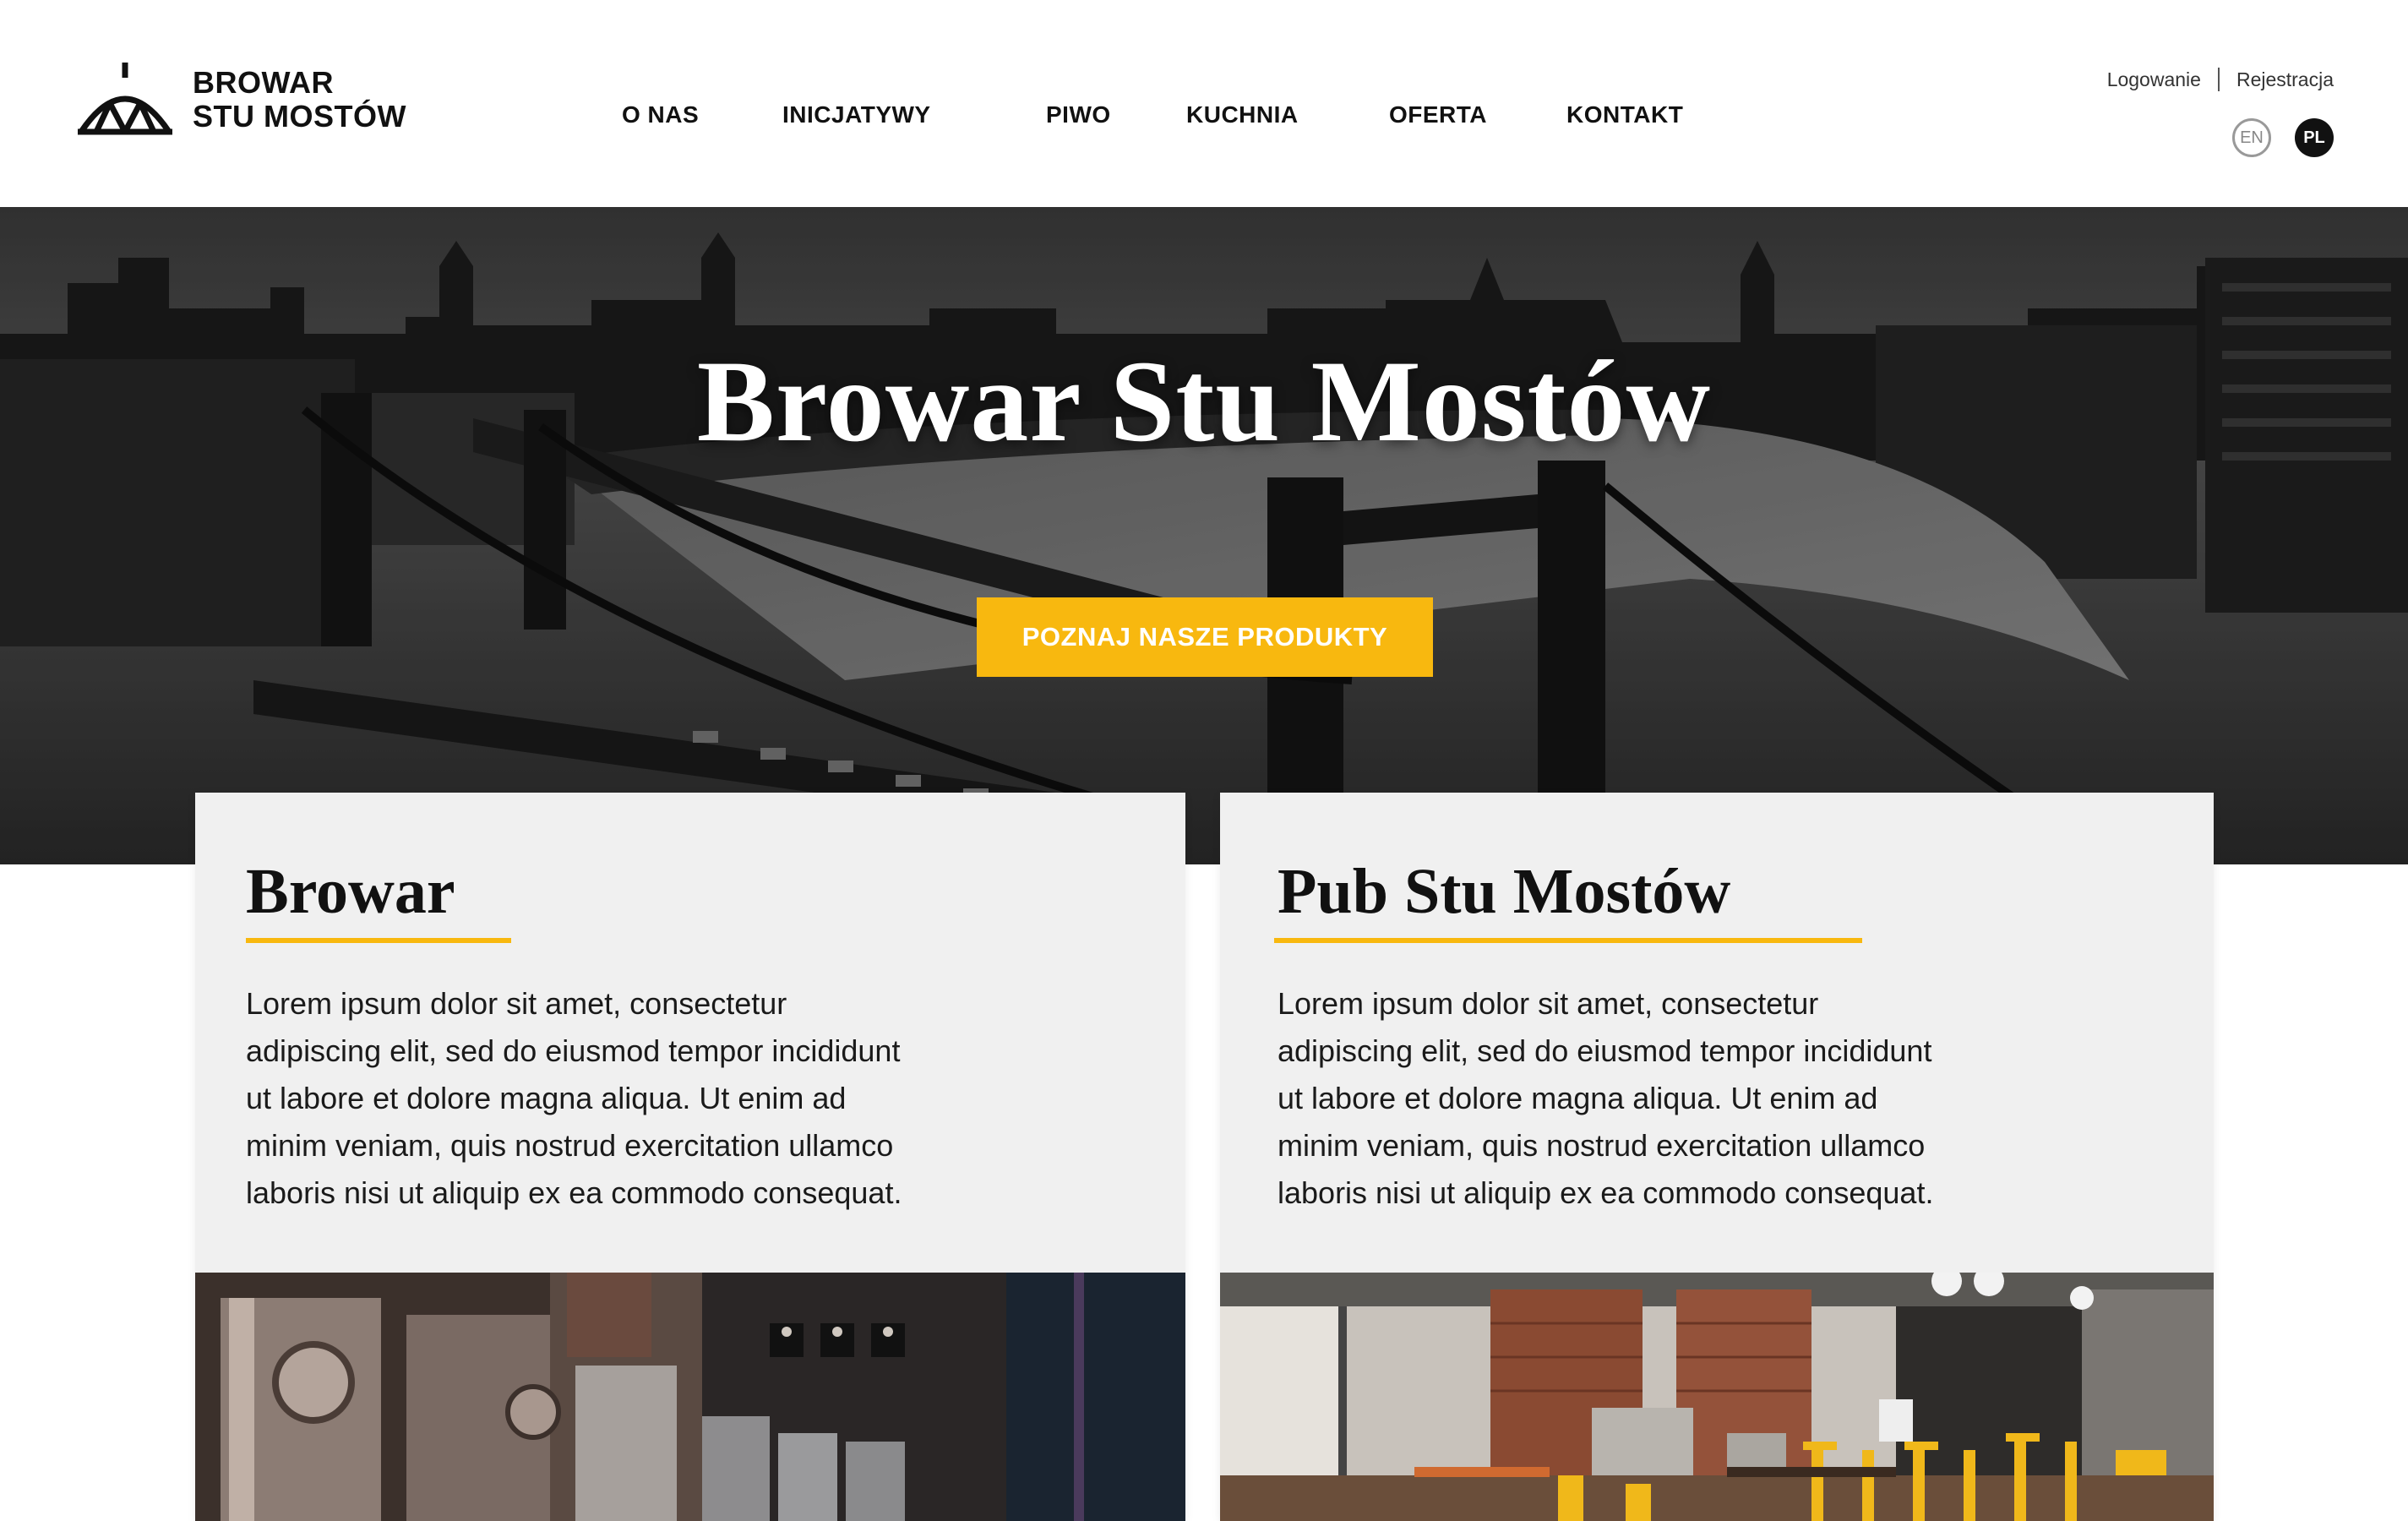  What do you see at coordinates (690, 1397) in the screenshot?
I see `brewery-tanks-image` at bounding box center [690, 1397].